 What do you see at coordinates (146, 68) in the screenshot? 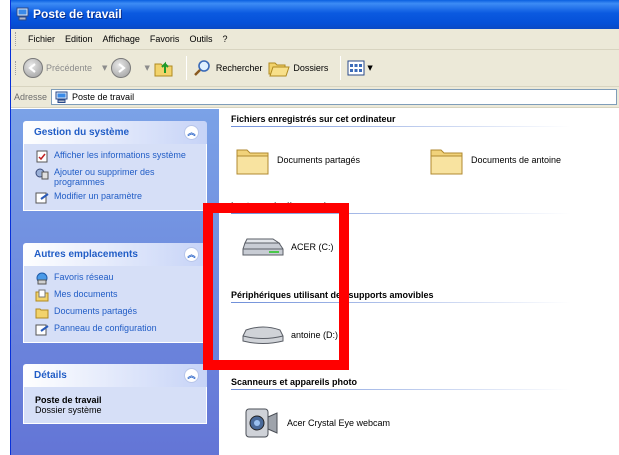
I see `forward-dropdown-icon: ▼` at bounding box center [146, 68].